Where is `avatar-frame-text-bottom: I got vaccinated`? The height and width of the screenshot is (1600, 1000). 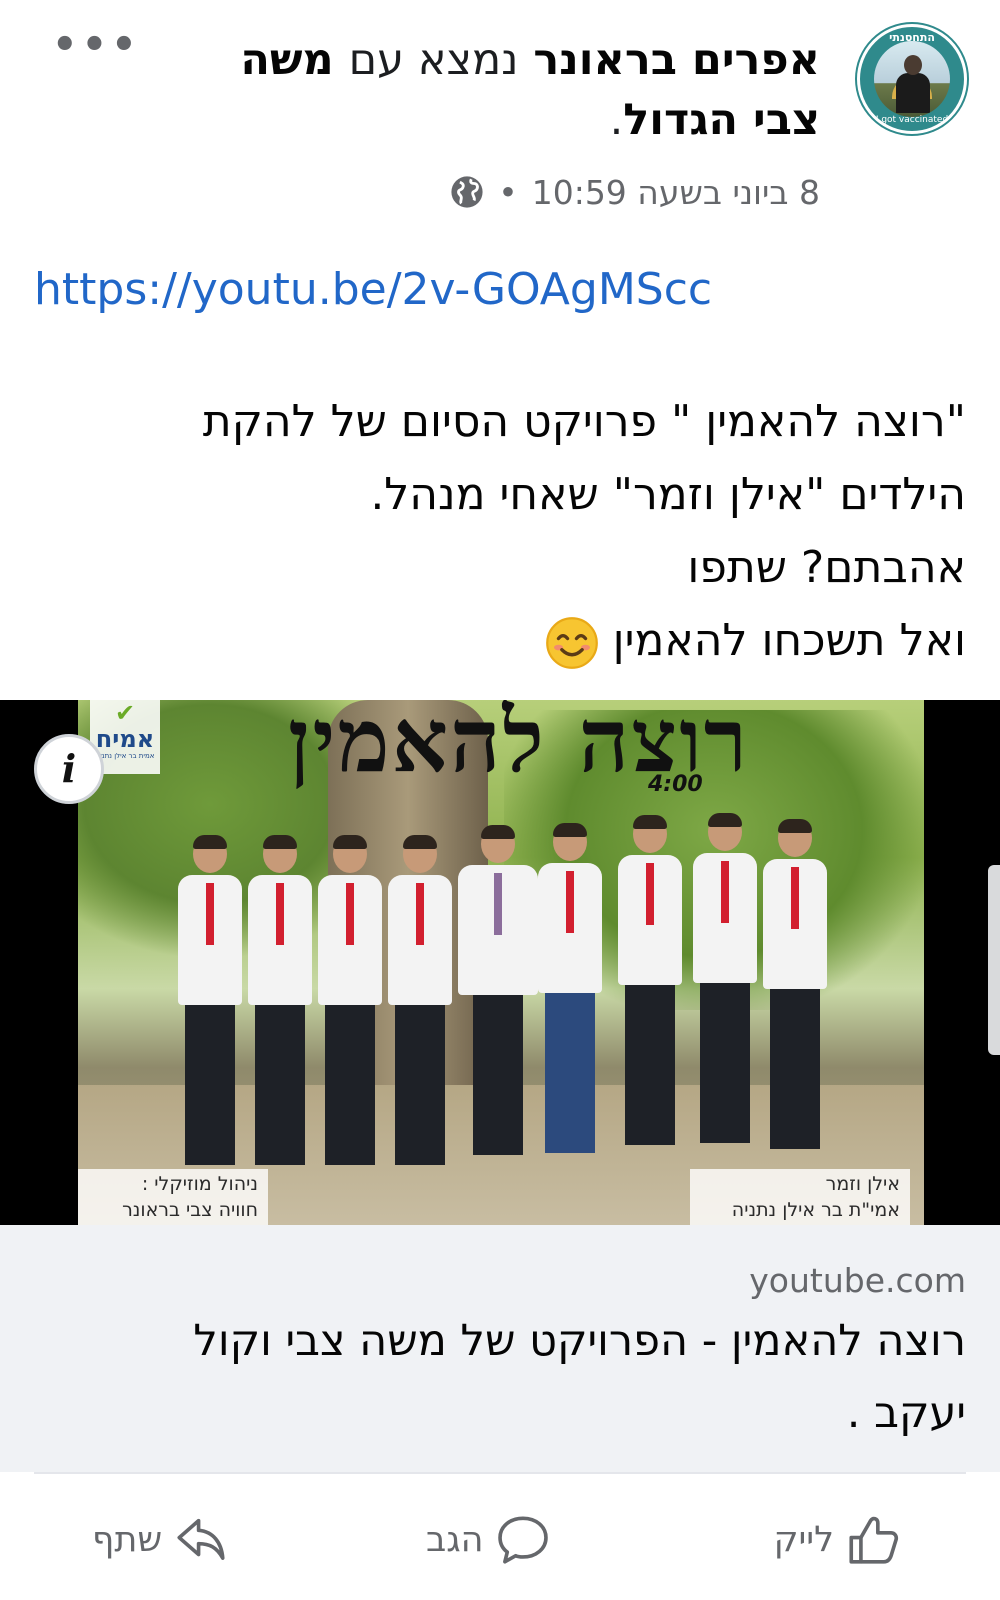
avatar-frame-text-bottom: I got vaccinated is located at coordinates (912, 120).